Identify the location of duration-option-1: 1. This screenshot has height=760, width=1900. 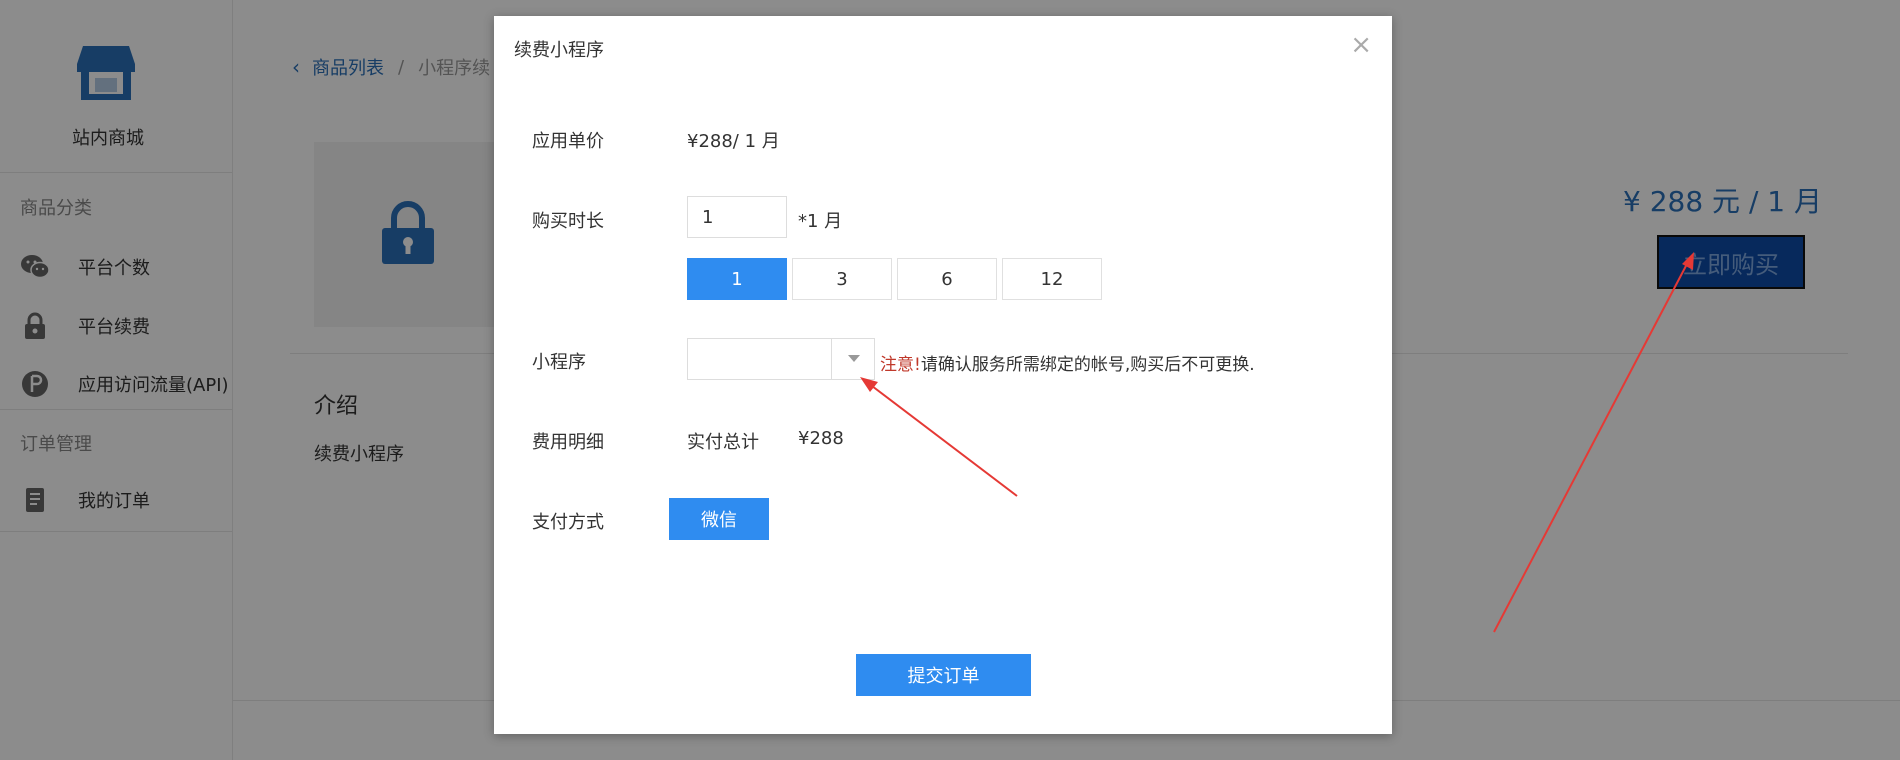
(737, 279).